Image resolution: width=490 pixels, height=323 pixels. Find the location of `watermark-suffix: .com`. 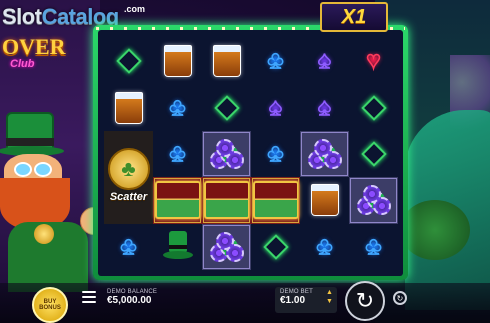

watermark-suffix: .com is located at coordinates (135, 9).